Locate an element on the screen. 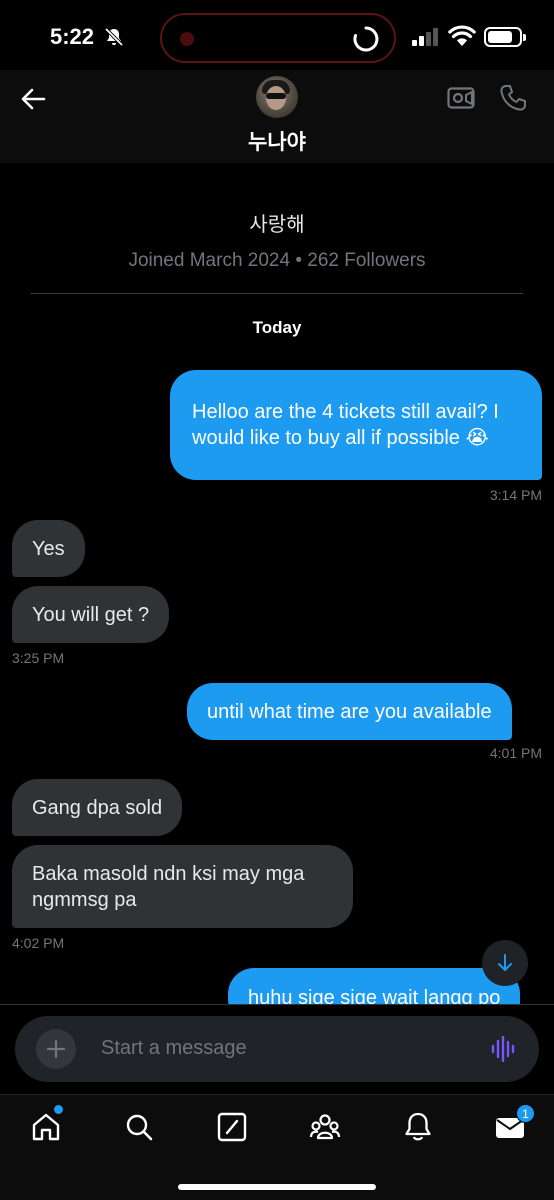 The image size is (554, 1200). message-bubble-incoming: You will get ? is located at coordinates (91, 614).